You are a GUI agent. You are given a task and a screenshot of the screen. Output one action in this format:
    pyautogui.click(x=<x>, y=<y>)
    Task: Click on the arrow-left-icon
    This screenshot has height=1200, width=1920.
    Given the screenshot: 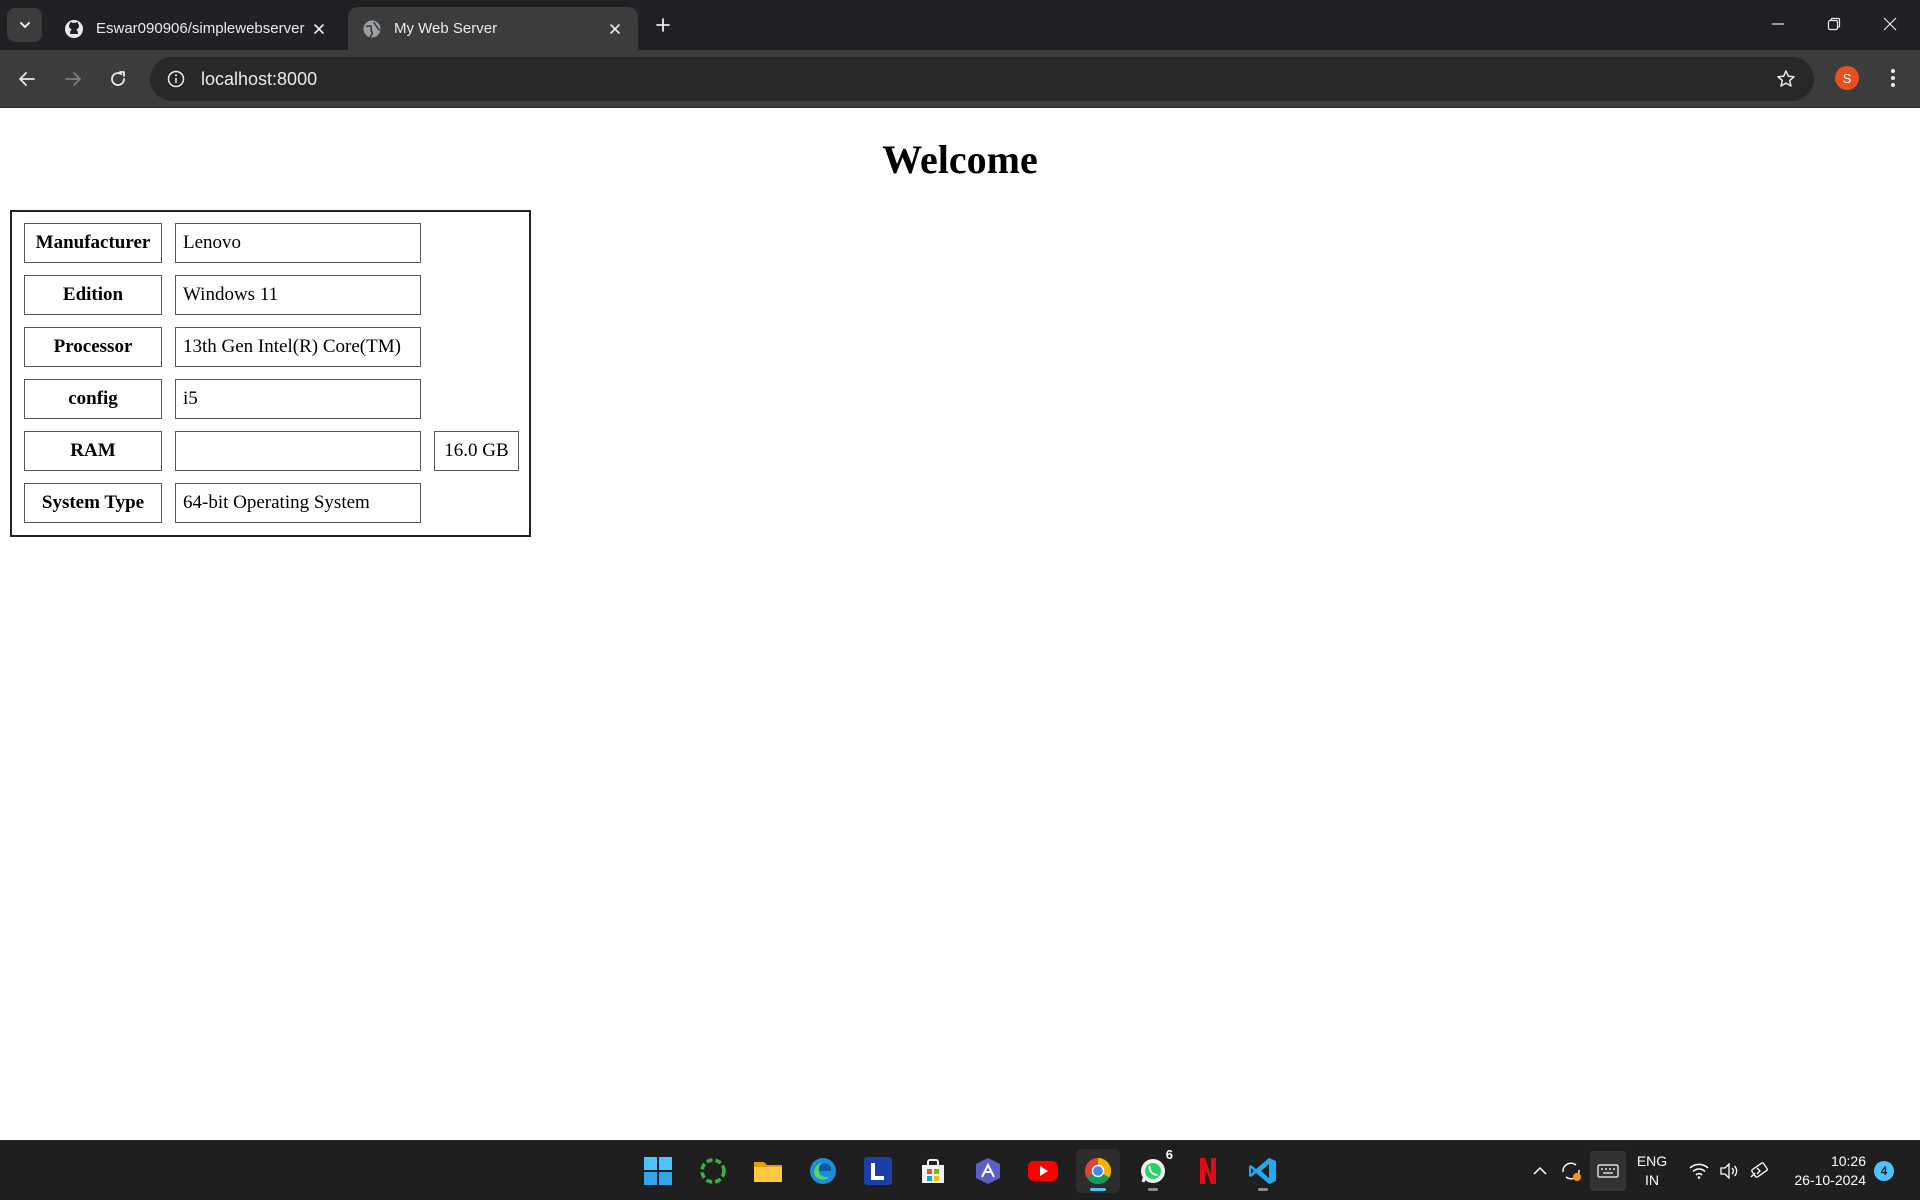 What is the action you would take?
    pyautogui.click(x=27, y=79)
    